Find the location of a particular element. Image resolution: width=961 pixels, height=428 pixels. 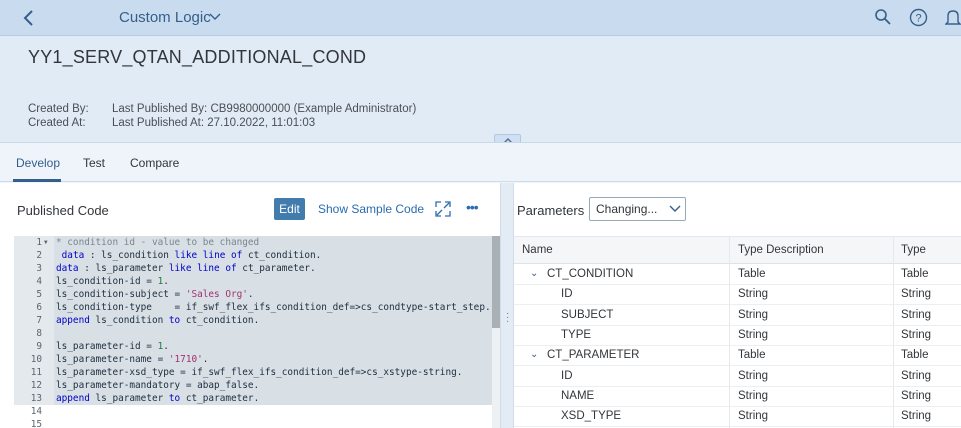

edit-button: Edit is located at coordinates (289, 209).